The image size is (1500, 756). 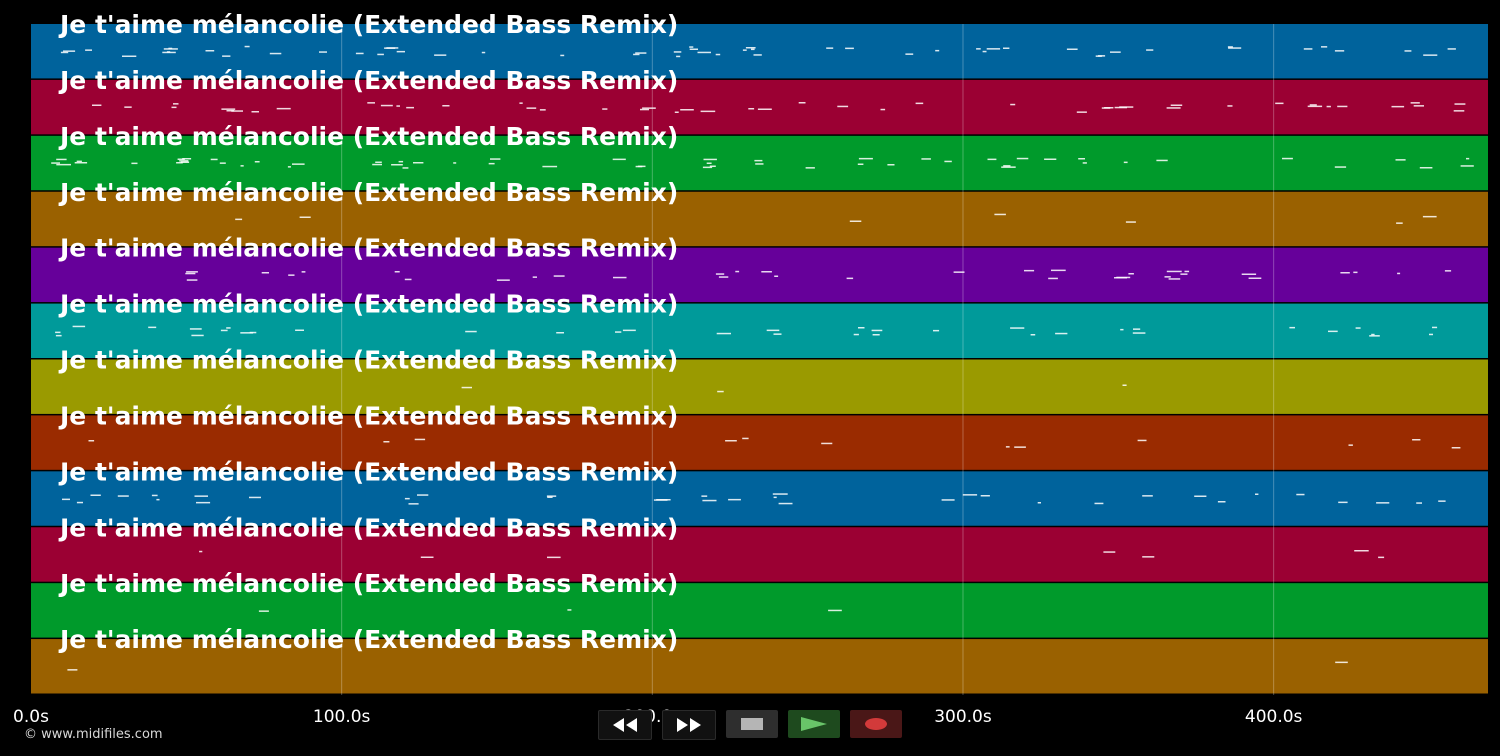 What do you see at coordinates (625, 725) in the screenshot?
I see `rewind-button` at bounding box center [625, 725].